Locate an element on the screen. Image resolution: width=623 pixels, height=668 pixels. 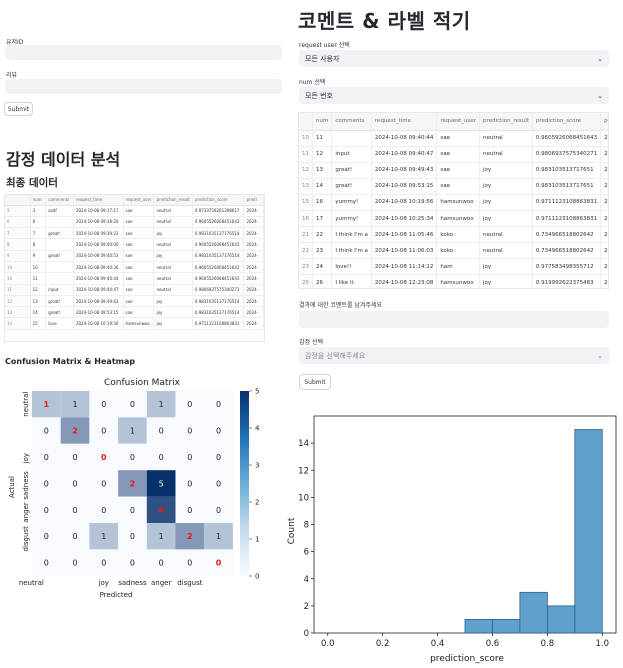
user-select: 모든 사용자 ⌄ is located at coordinates (454, 58).